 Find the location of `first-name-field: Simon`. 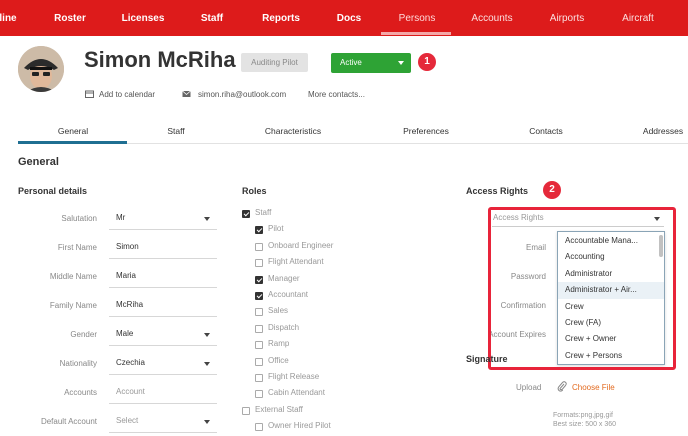

first-name-field: Simon is located at coordinates (163, 247).